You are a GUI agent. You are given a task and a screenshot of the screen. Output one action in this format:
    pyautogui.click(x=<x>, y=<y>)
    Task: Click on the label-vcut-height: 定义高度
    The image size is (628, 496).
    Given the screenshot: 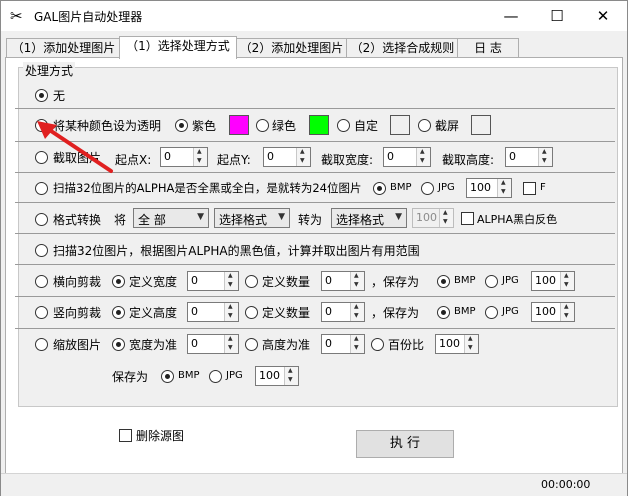 What is the action you would take?
    pyautogui.click(x=153, y=313)
    